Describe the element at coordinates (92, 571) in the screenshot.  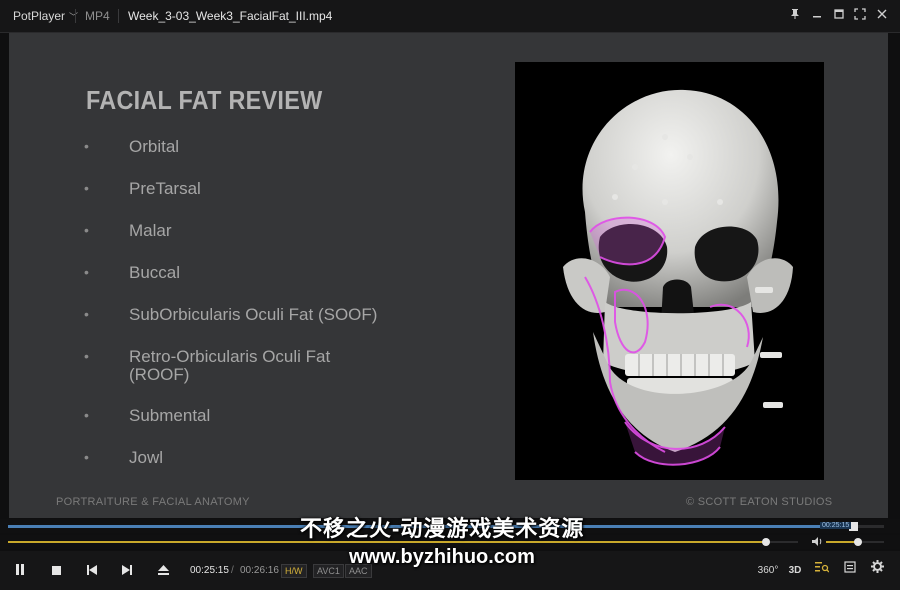
I see `previous-icon` at that location.